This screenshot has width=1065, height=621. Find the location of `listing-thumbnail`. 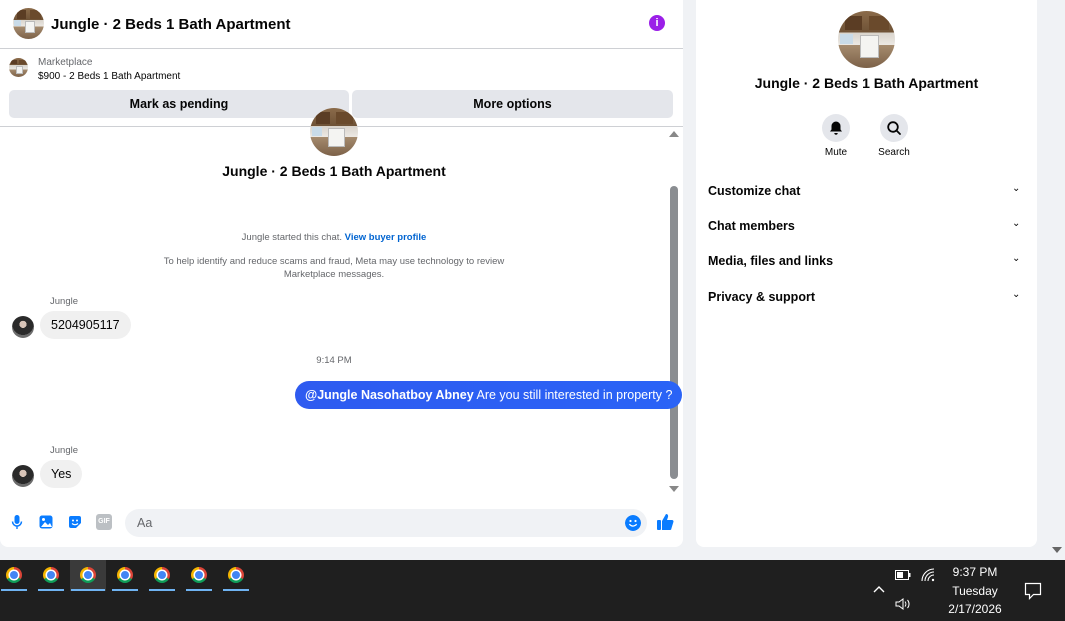

listing-thumbnail is located at coordinates (18, 67).